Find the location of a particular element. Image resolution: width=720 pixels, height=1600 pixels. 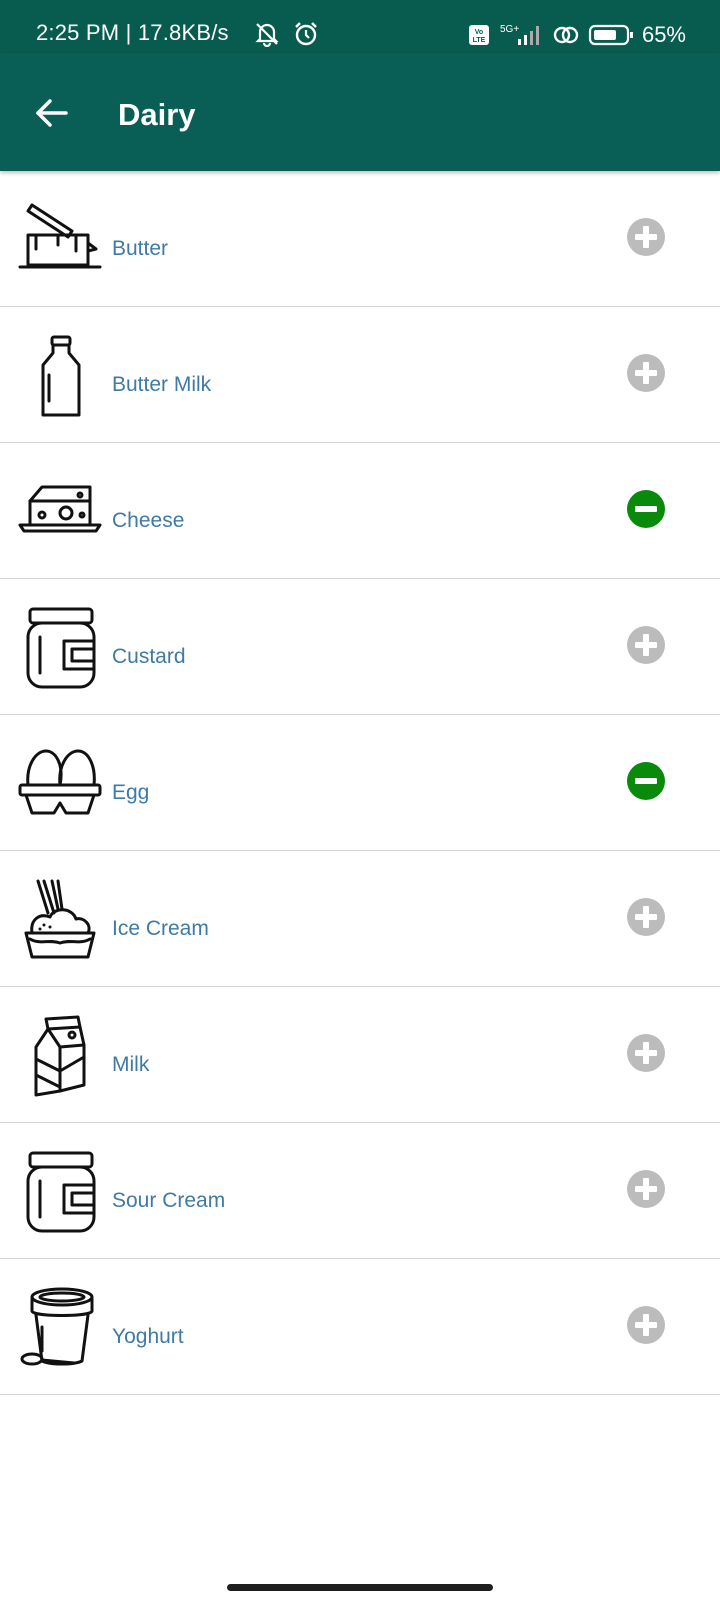

list-item-egg: Egg is located at coordinates (360, 783).